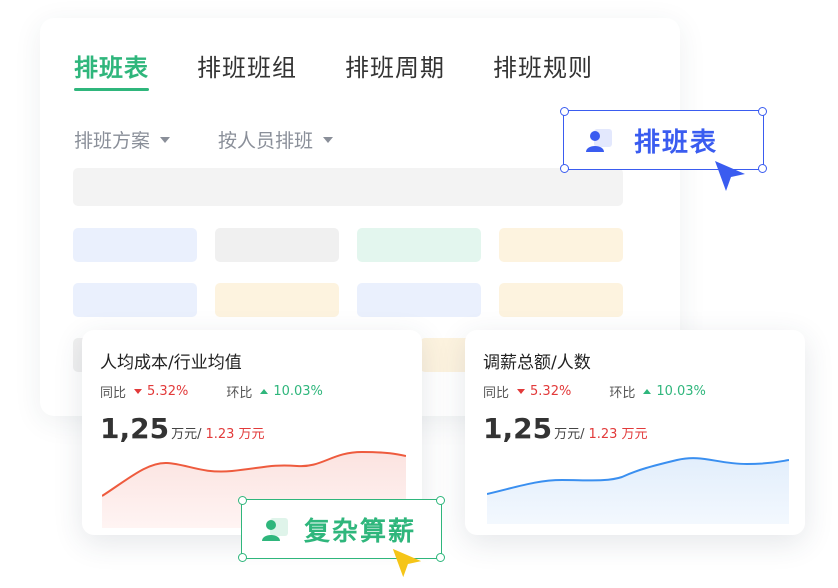 The image size is (838, 588). I want to click on by-person-dropdown-label: 按人员排班, so click(266, 141).